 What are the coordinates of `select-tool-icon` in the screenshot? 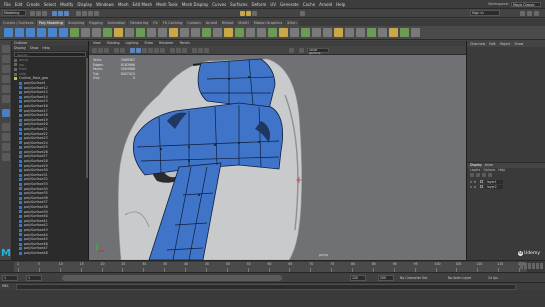 It's located at (6, 49).